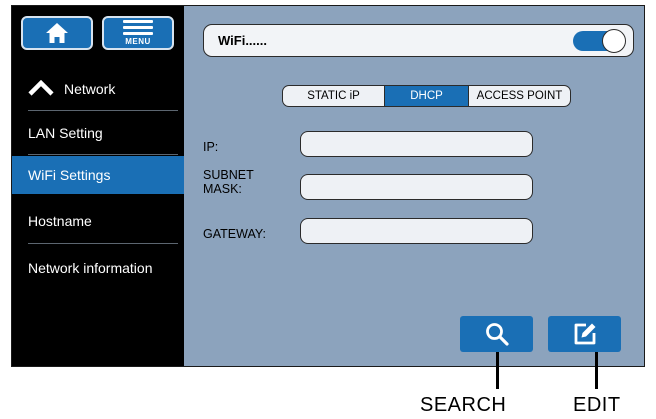 This screenshot has height=419, width=656. What do you see at coordinates (416, 231) in the screenshot?
I see `gateway-input` at bounding box center [416, 231].